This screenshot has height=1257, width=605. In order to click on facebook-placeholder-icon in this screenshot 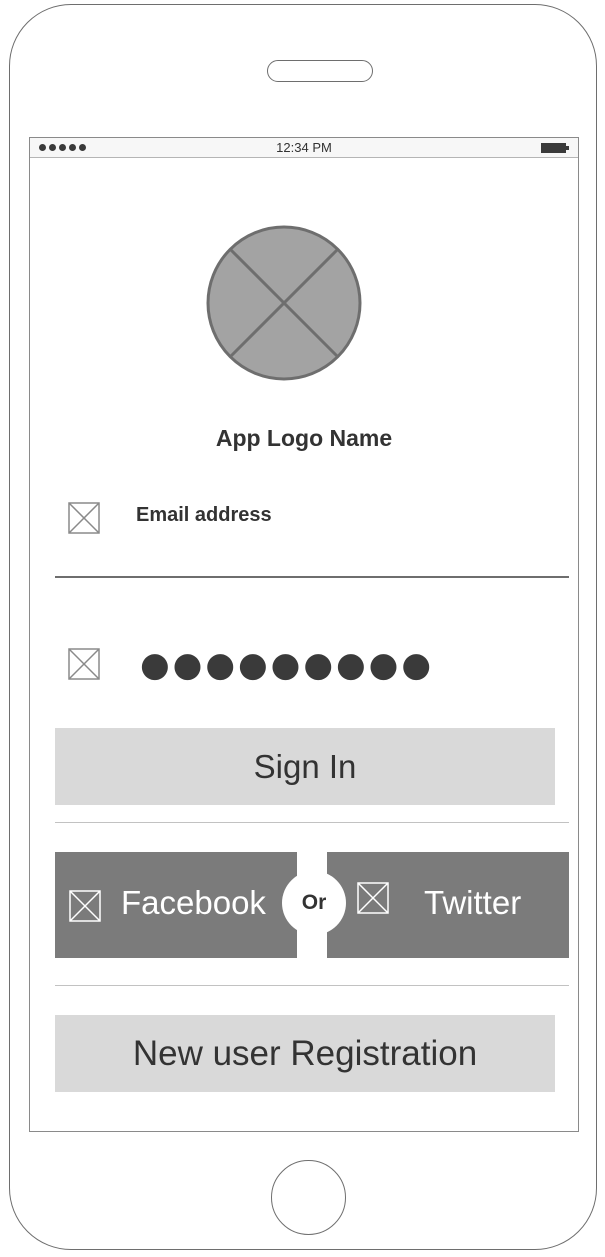, I will do `click(85, 906)`.